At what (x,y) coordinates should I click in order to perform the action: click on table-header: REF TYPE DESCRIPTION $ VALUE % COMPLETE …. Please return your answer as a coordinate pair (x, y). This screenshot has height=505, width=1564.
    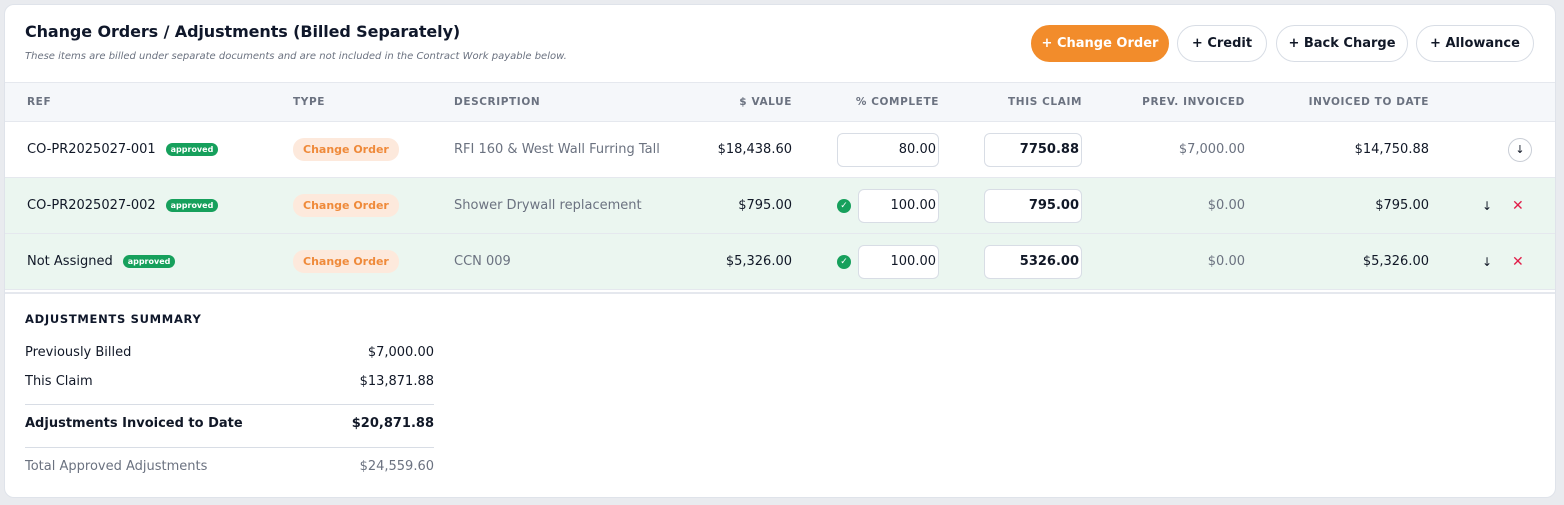
    Looking at the image, I should click on (780, 102).